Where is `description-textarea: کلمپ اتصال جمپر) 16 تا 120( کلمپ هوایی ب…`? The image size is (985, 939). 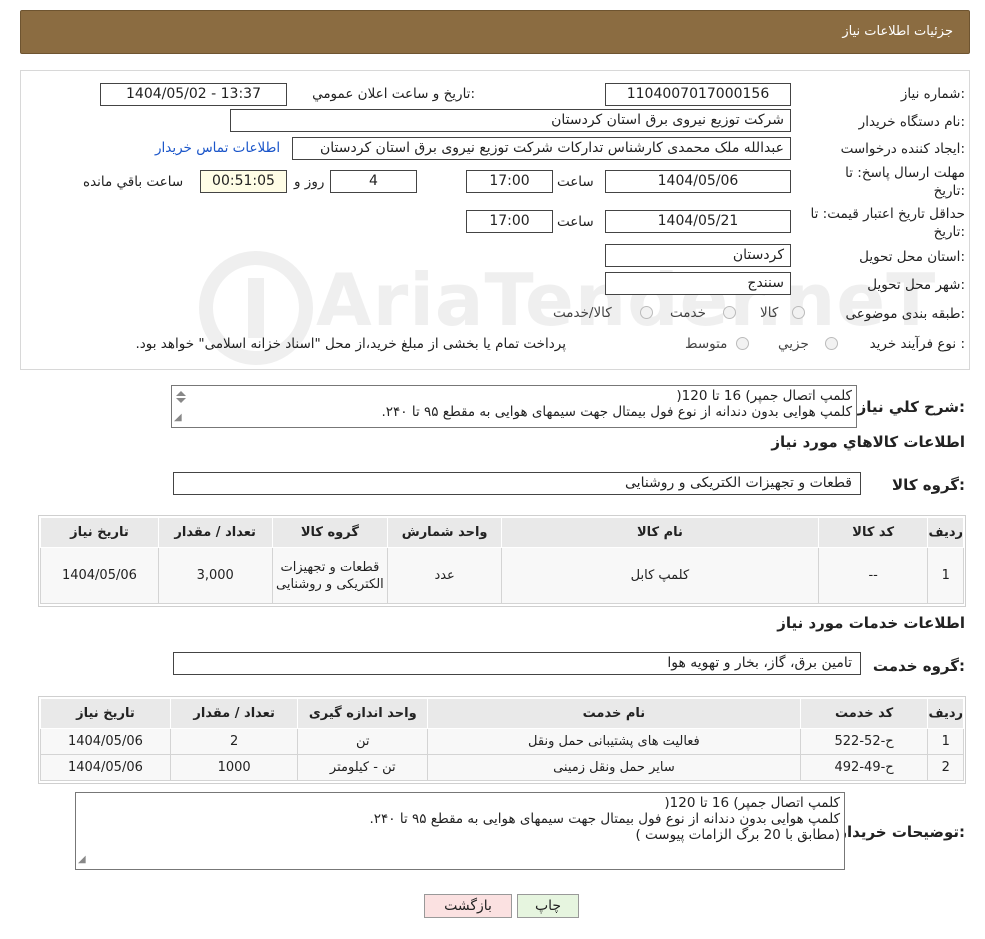 description-textarea: کلمپ اتصال جمپر) 16 تا 120( کلمپ هوایی ب… is located at coordinates (514, 406).